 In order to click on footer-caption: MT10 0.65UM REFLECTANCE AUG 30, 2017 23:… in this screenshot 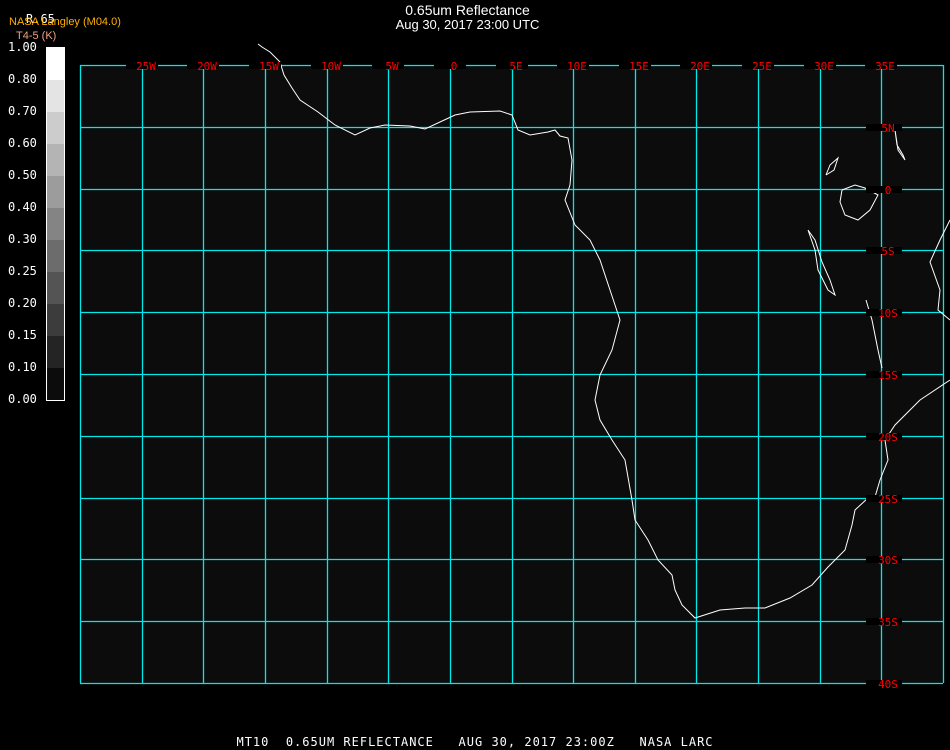, I will do `click(475, 742)`.